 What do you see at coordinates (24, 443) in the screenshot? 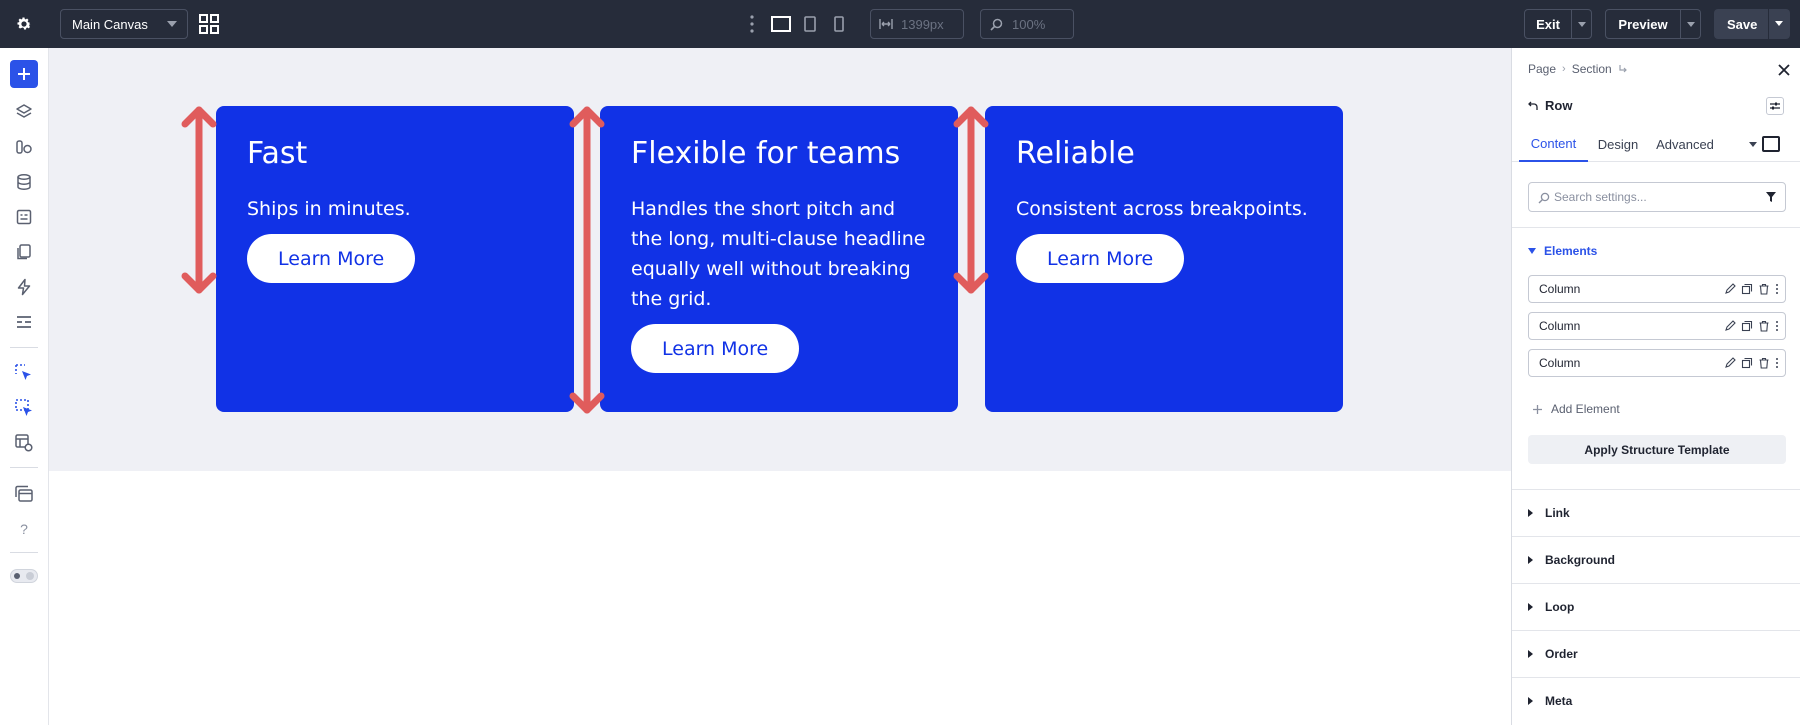
I see `template-settings-icon` at bounding box center [24, 443].